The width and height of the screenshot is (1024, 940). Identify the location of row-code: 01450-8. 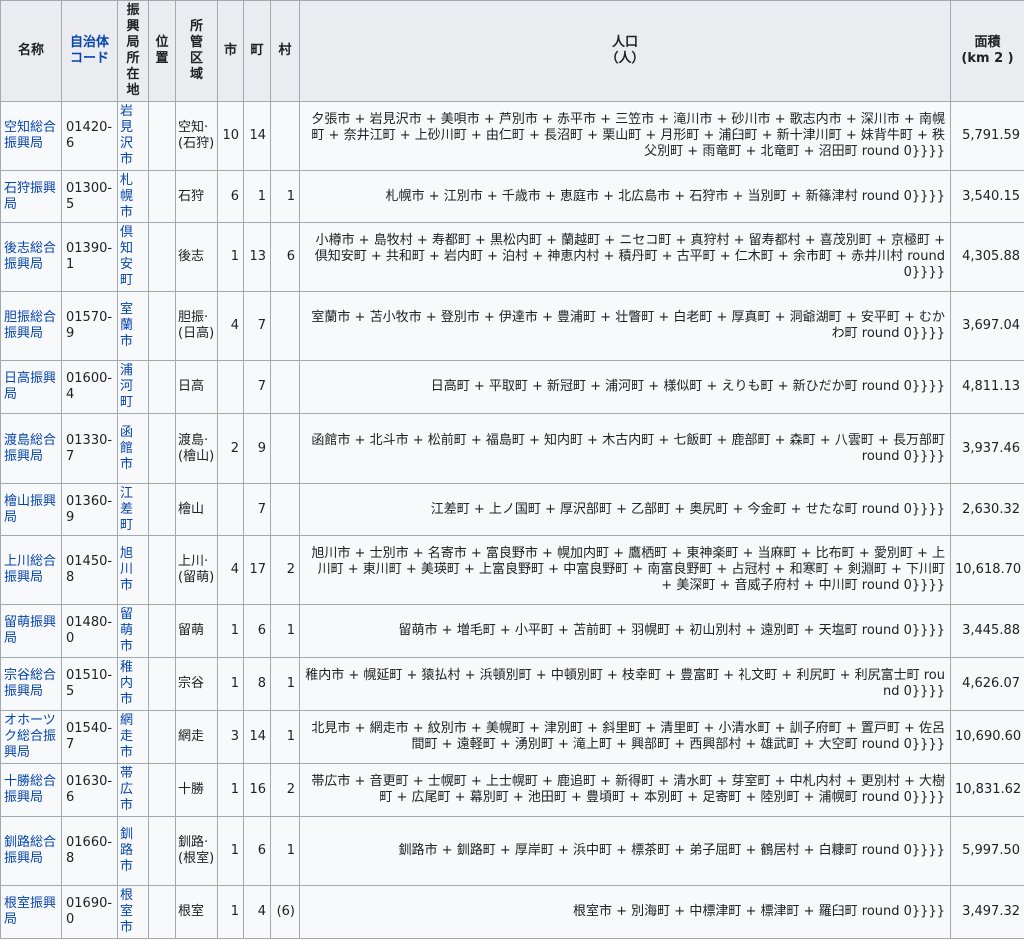
(89, 569).